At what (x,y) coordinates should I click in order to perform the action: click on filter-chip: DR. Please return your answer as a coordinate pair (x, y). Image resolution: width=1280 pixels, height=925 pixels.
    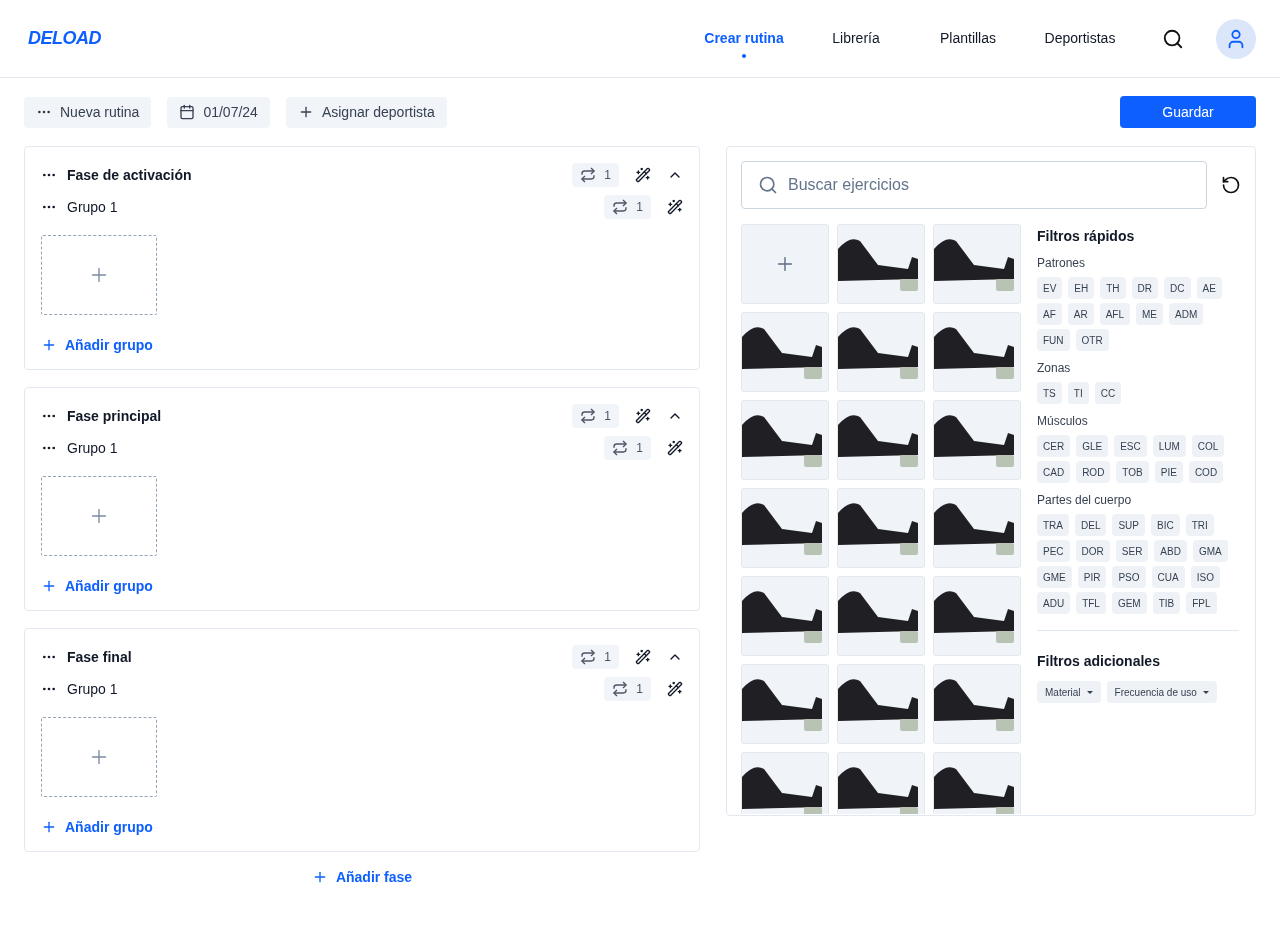
    Looking at the image, I should click on (1145, 288).